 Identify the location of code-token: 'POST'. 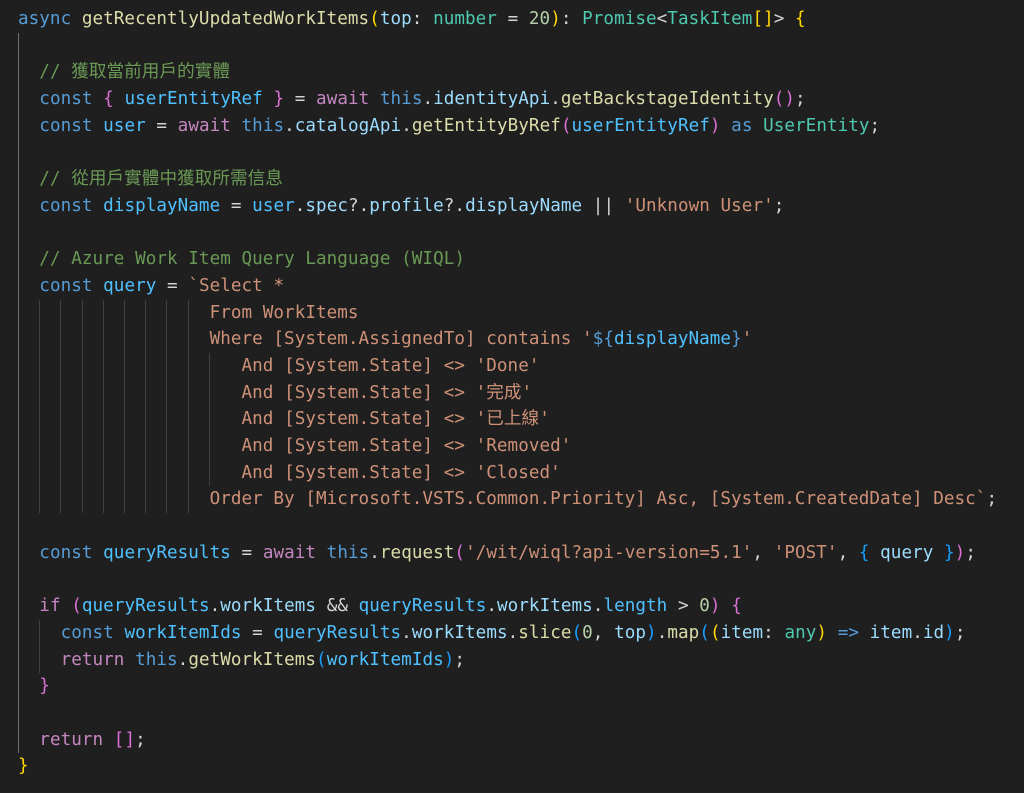
(805, 552).